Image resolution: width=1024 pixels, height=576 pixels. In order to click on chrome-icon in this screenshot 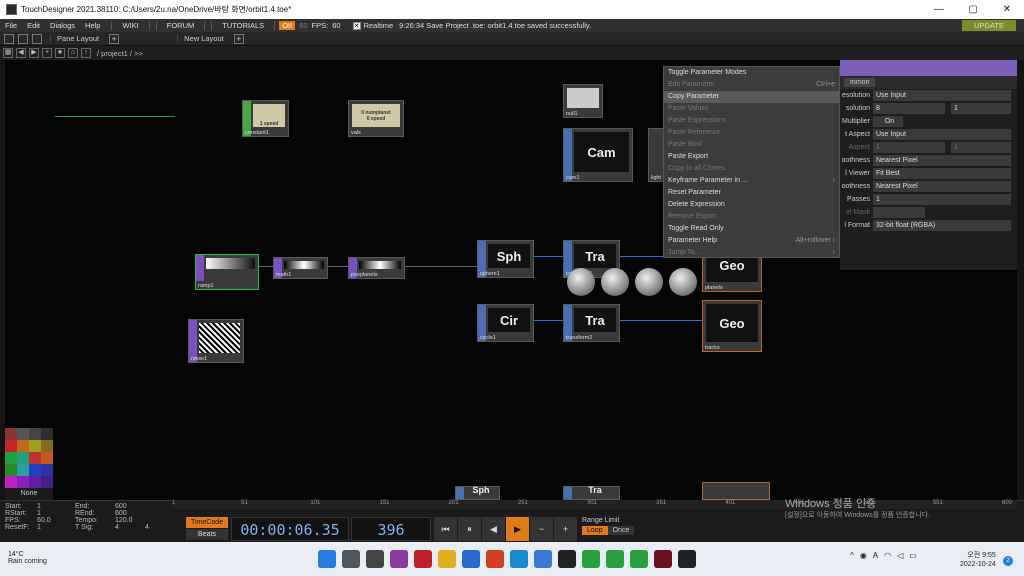, I will do `click(591, 559)`.